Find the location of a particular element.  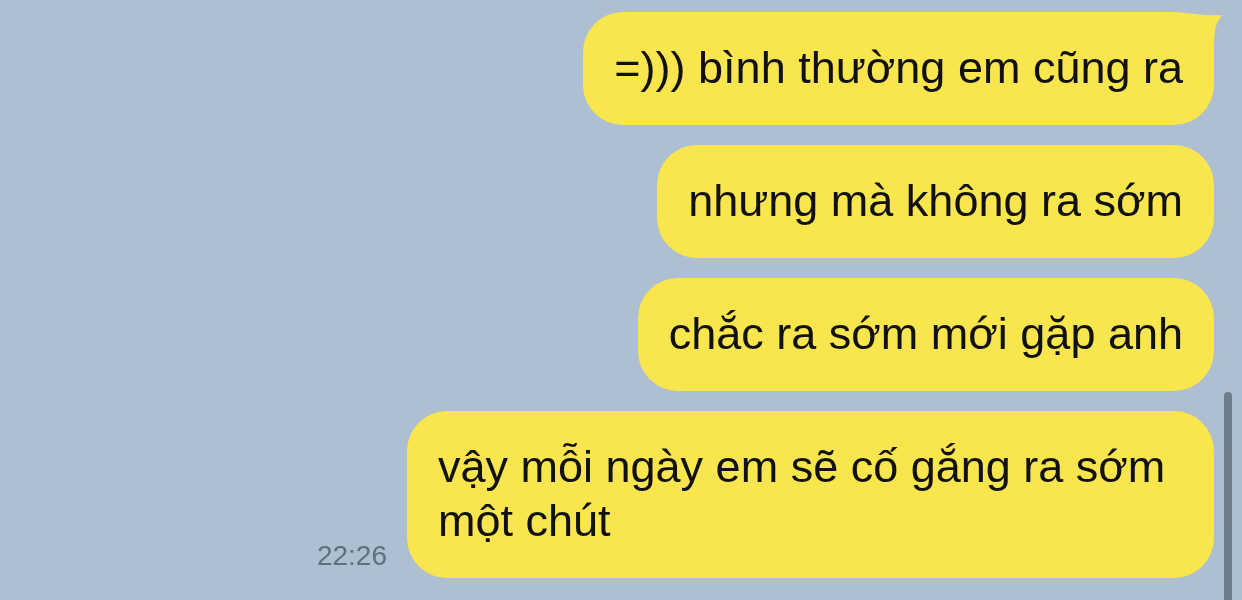

message-bubble: nhưng mà không ra sớm is located at coordinates (935, 201).